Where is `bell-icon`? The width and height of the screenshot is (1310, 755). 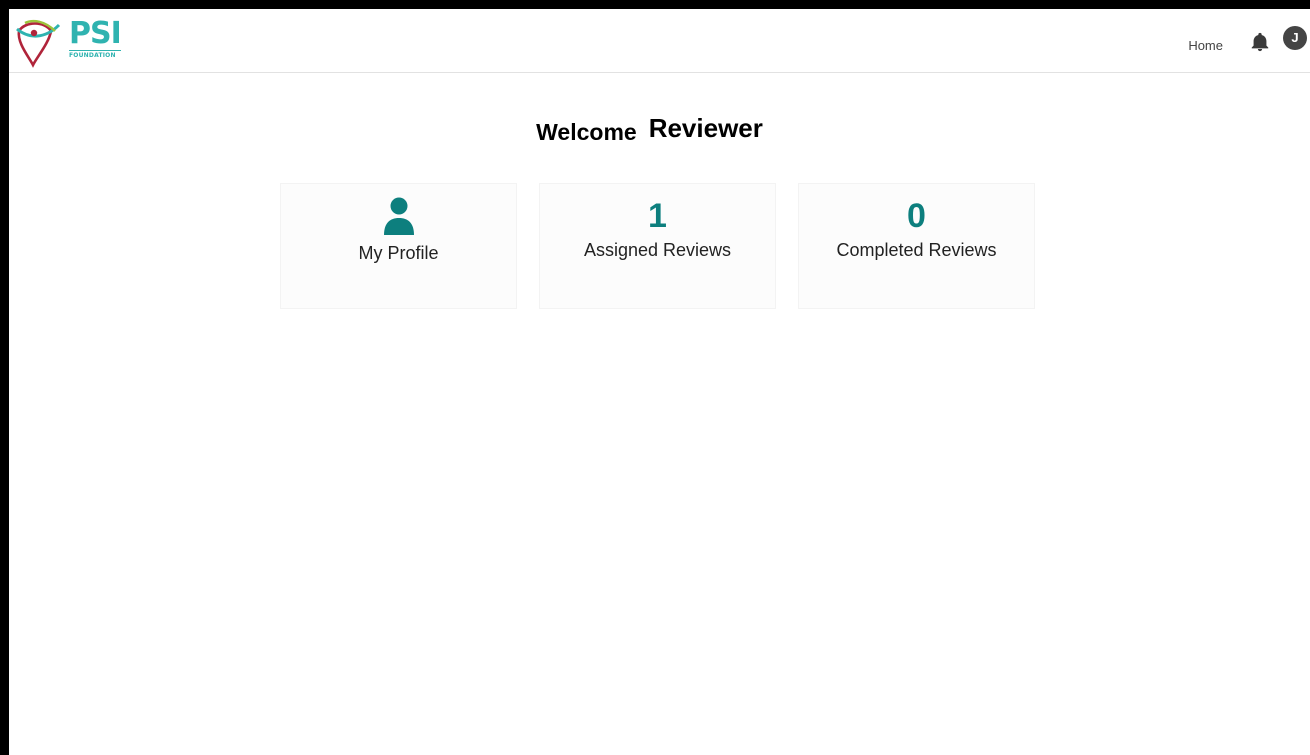
bell-icon is located at coordinates (1260, 42).